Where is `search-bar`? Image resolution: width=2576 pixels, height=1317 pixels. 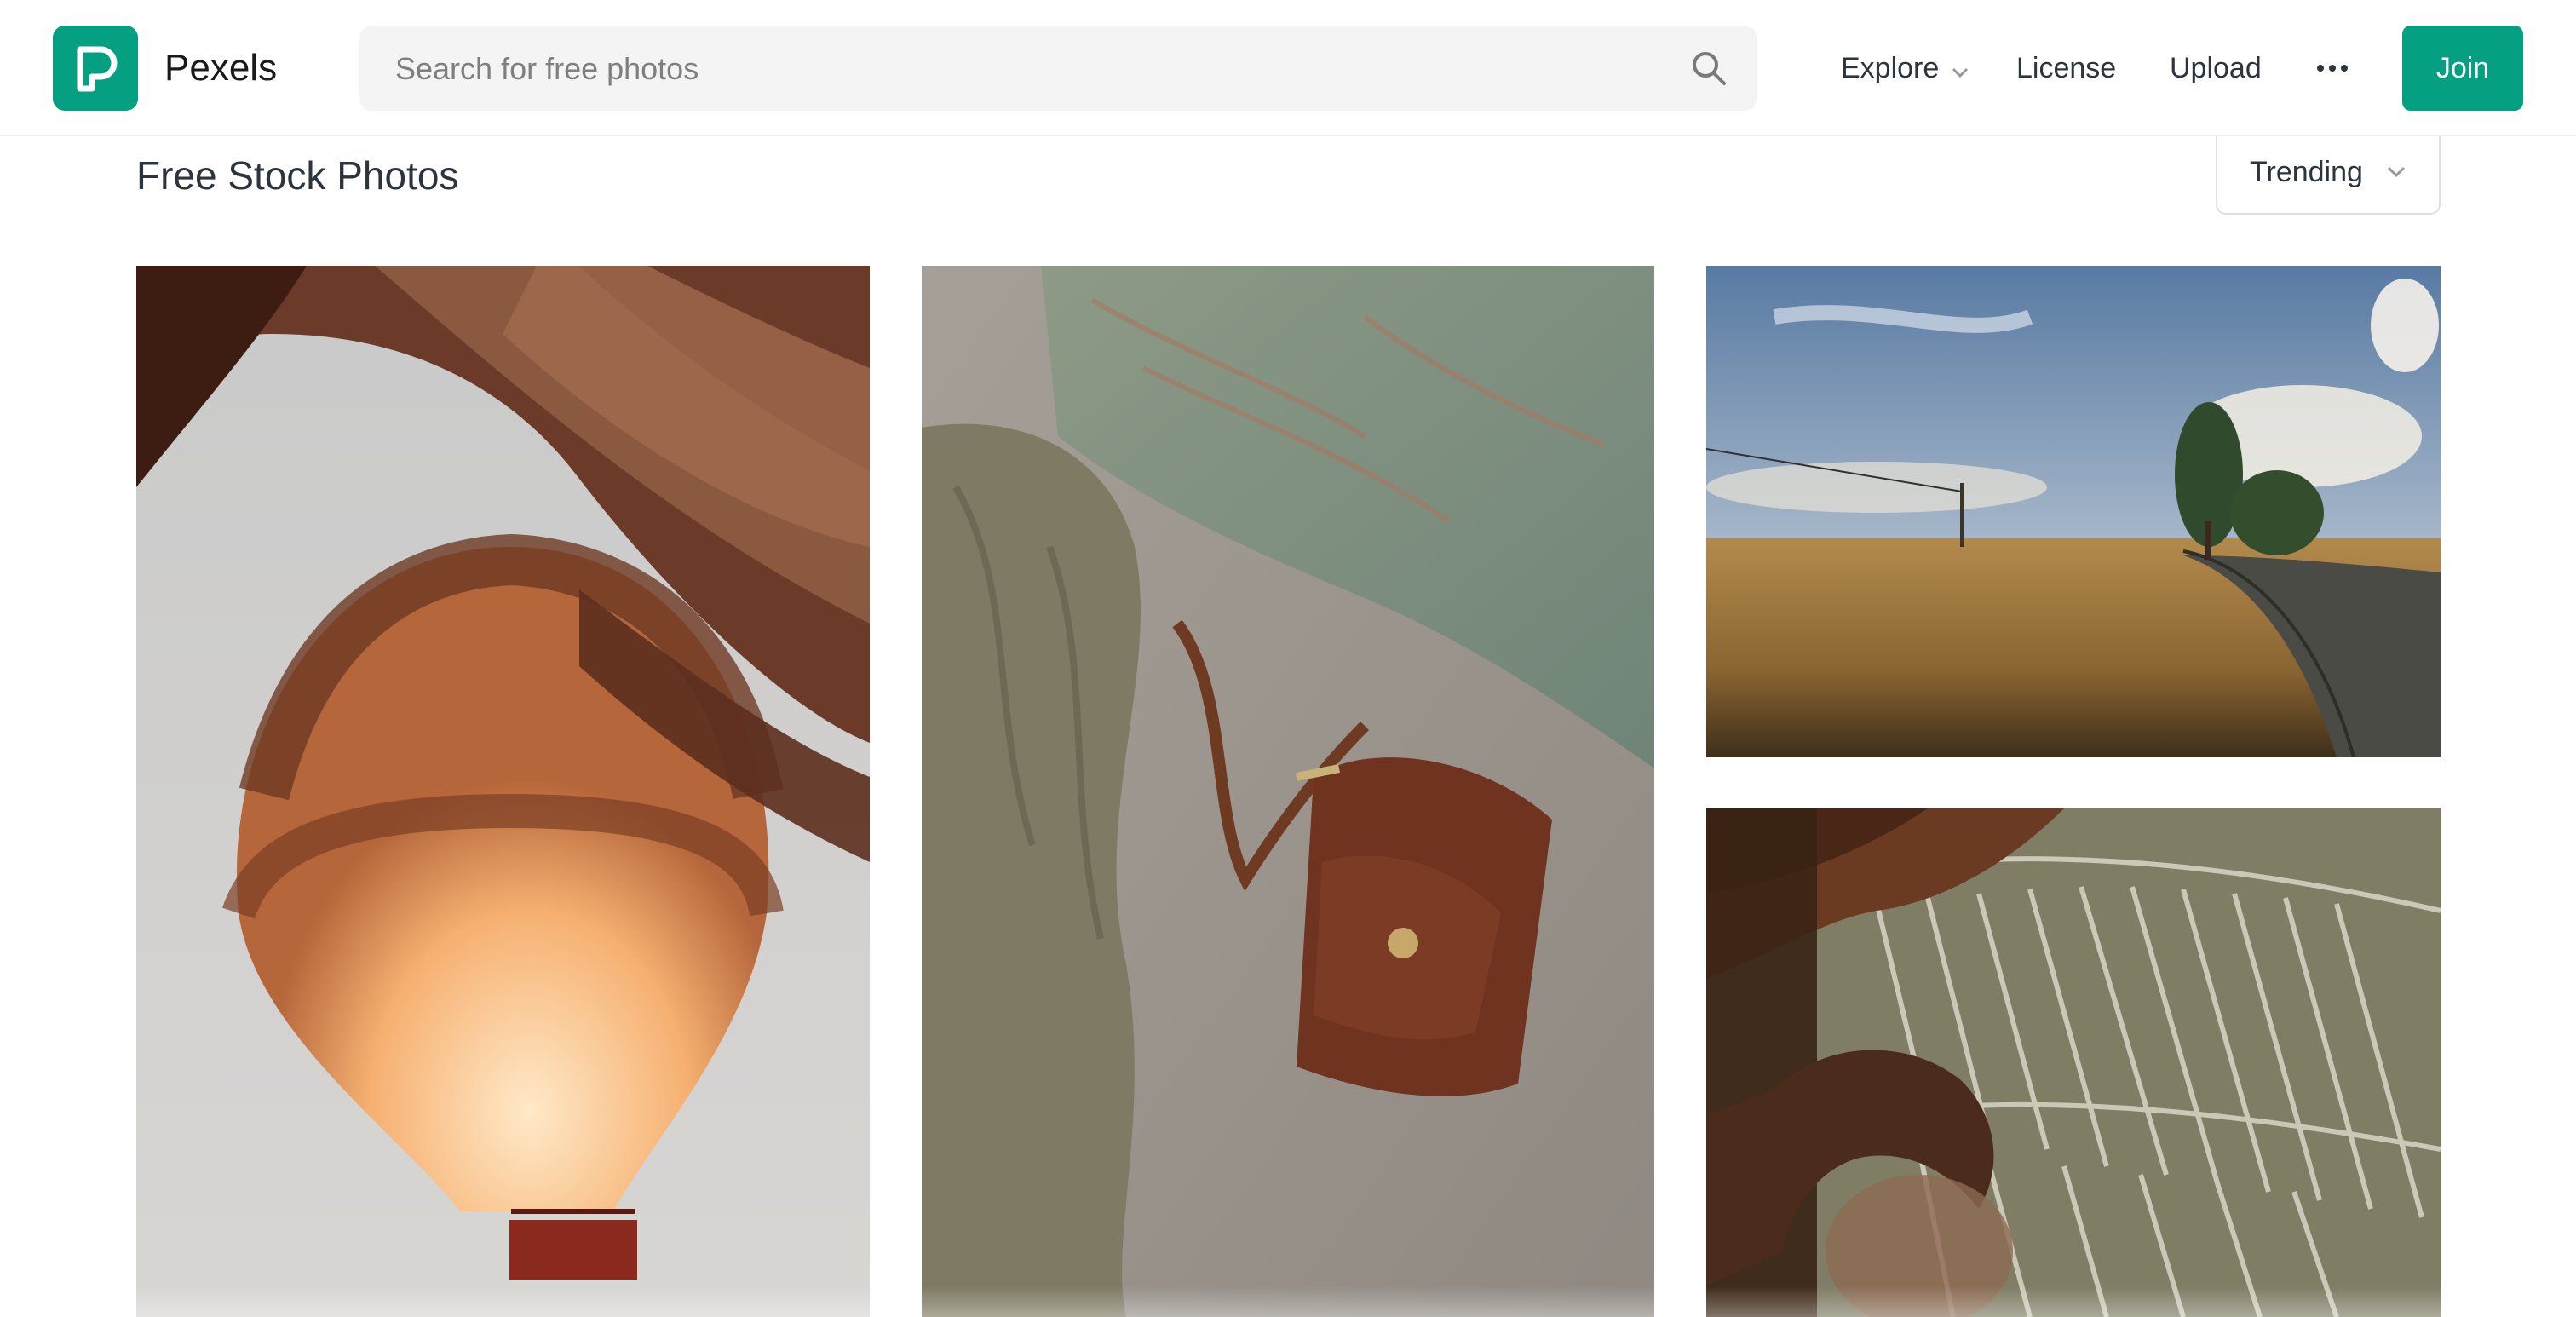
search-bar is located at coordinates (1058, 68).